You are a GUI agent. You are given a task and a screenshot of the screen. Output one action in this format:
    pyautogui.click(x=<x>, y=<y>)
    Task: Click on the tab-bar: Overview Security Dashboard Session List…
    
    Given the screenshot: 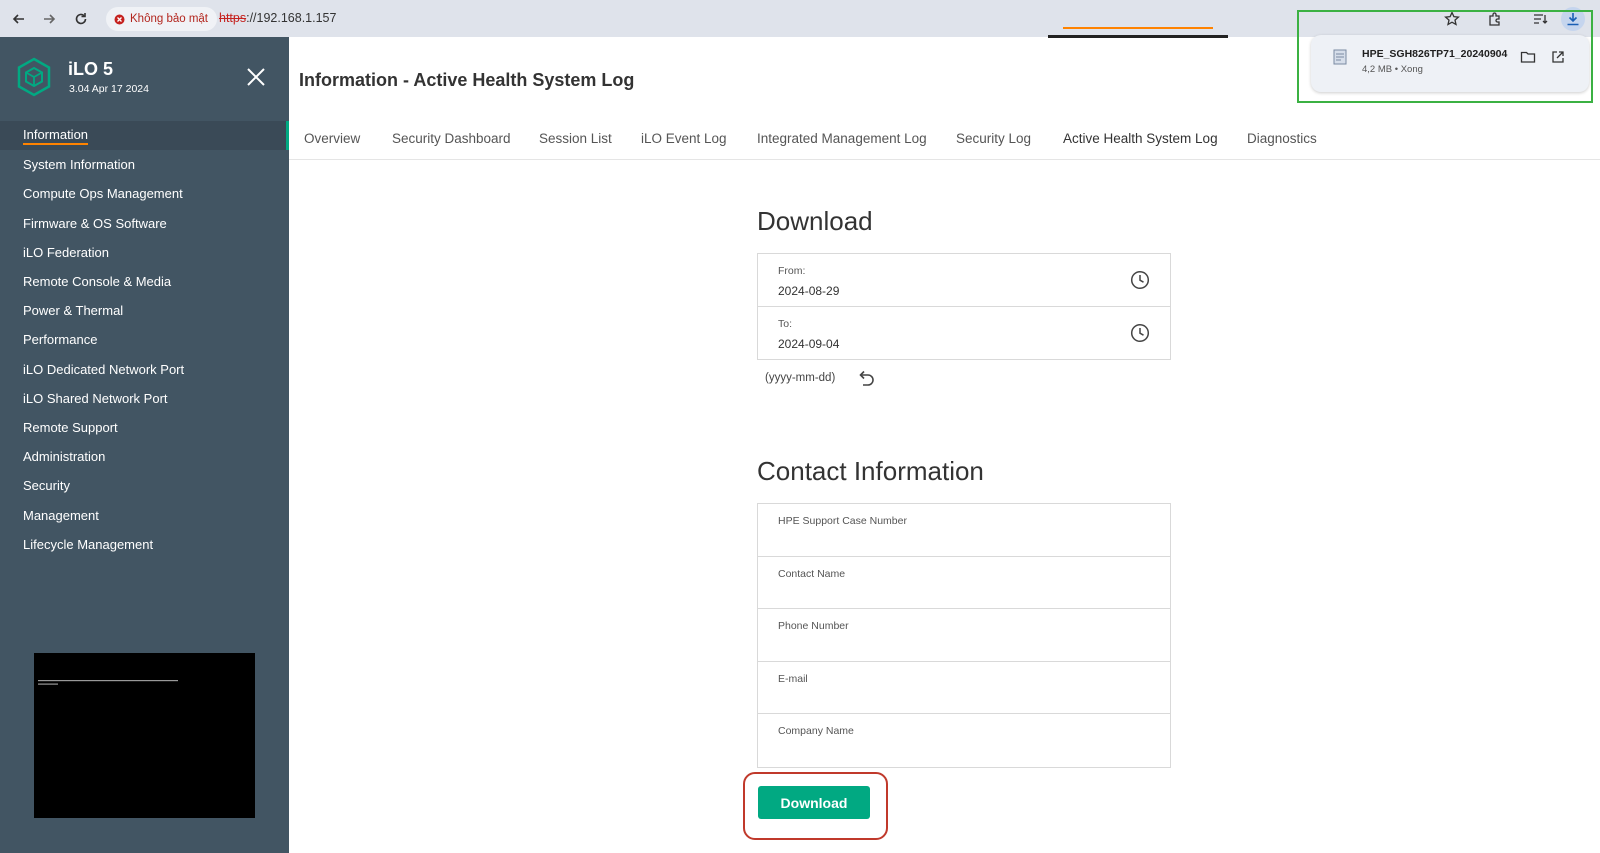 What is the action you would take?
    pyautogui.click(x=944, y=141)
    